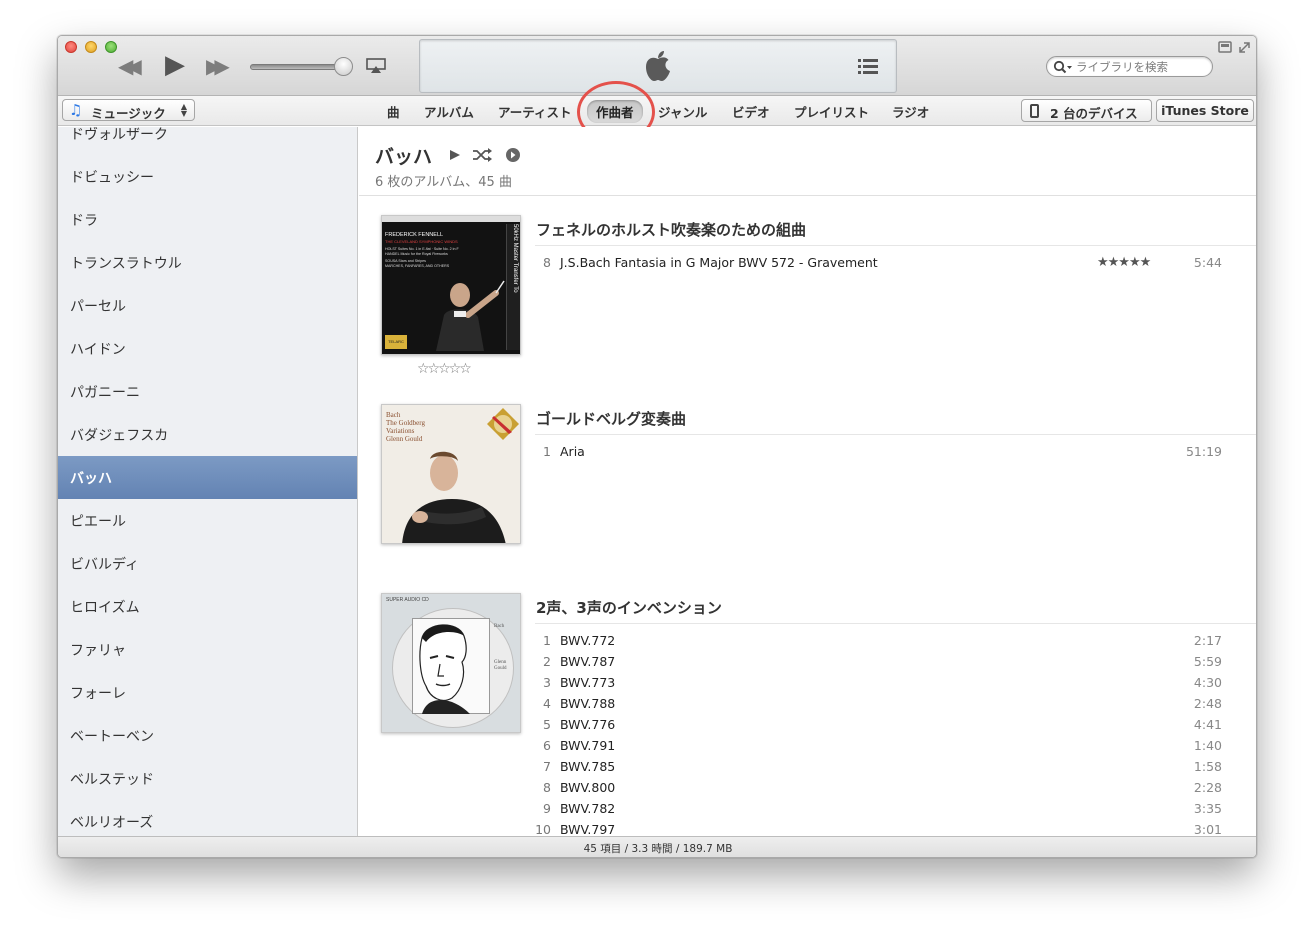 The image size is (1314, 938). What do you see at coordinates (482, 155) in the screenshot?
I see `shuffle-icon` at bounding box center [482, 155].